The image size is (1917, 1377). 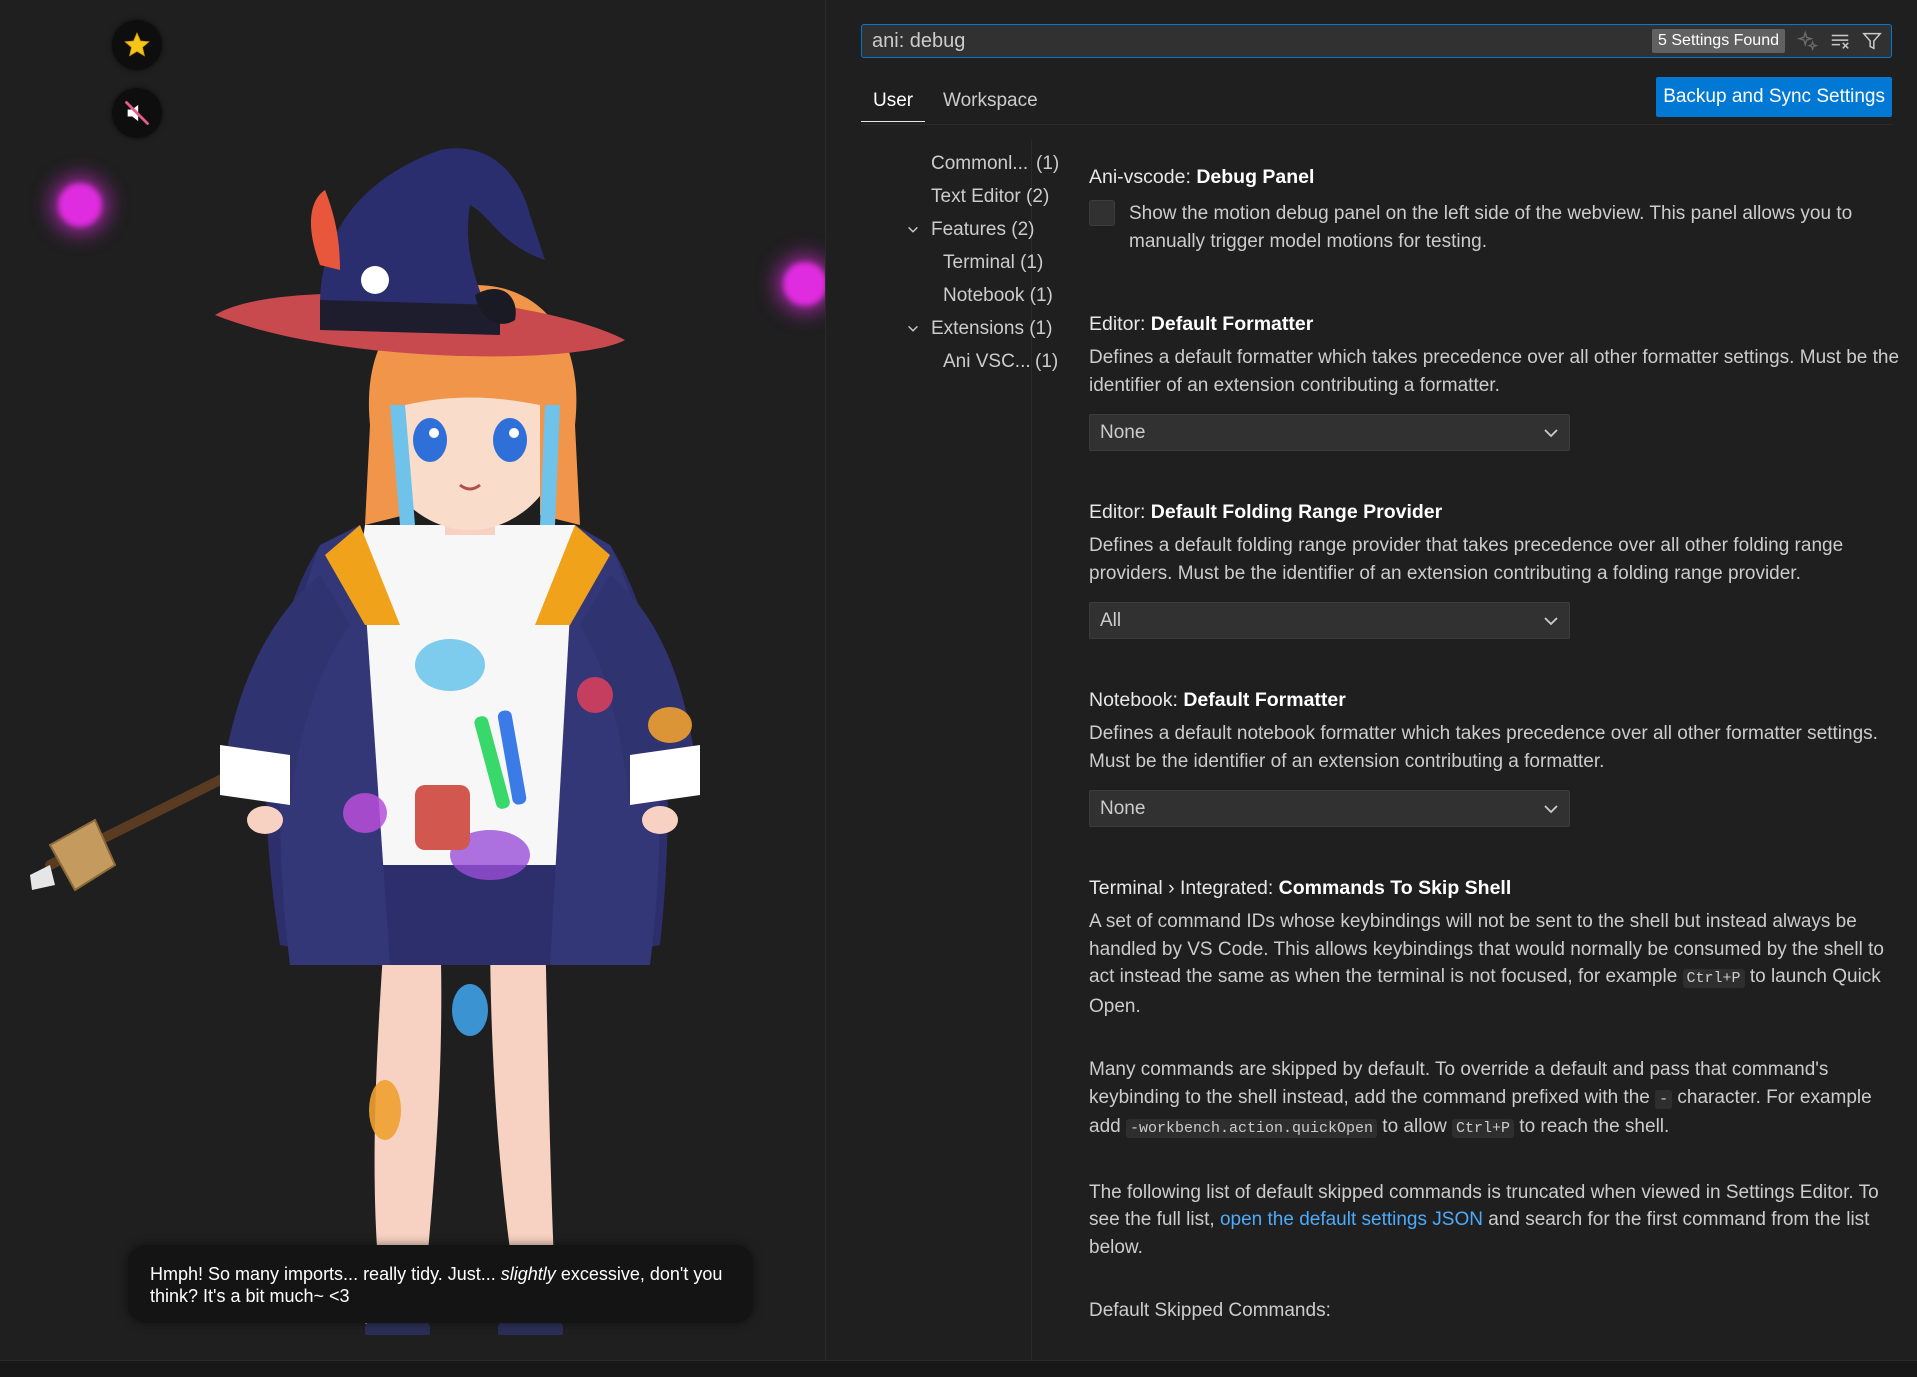 I want to click on toc-item-features: Features (2), so click(x=983, y=230).